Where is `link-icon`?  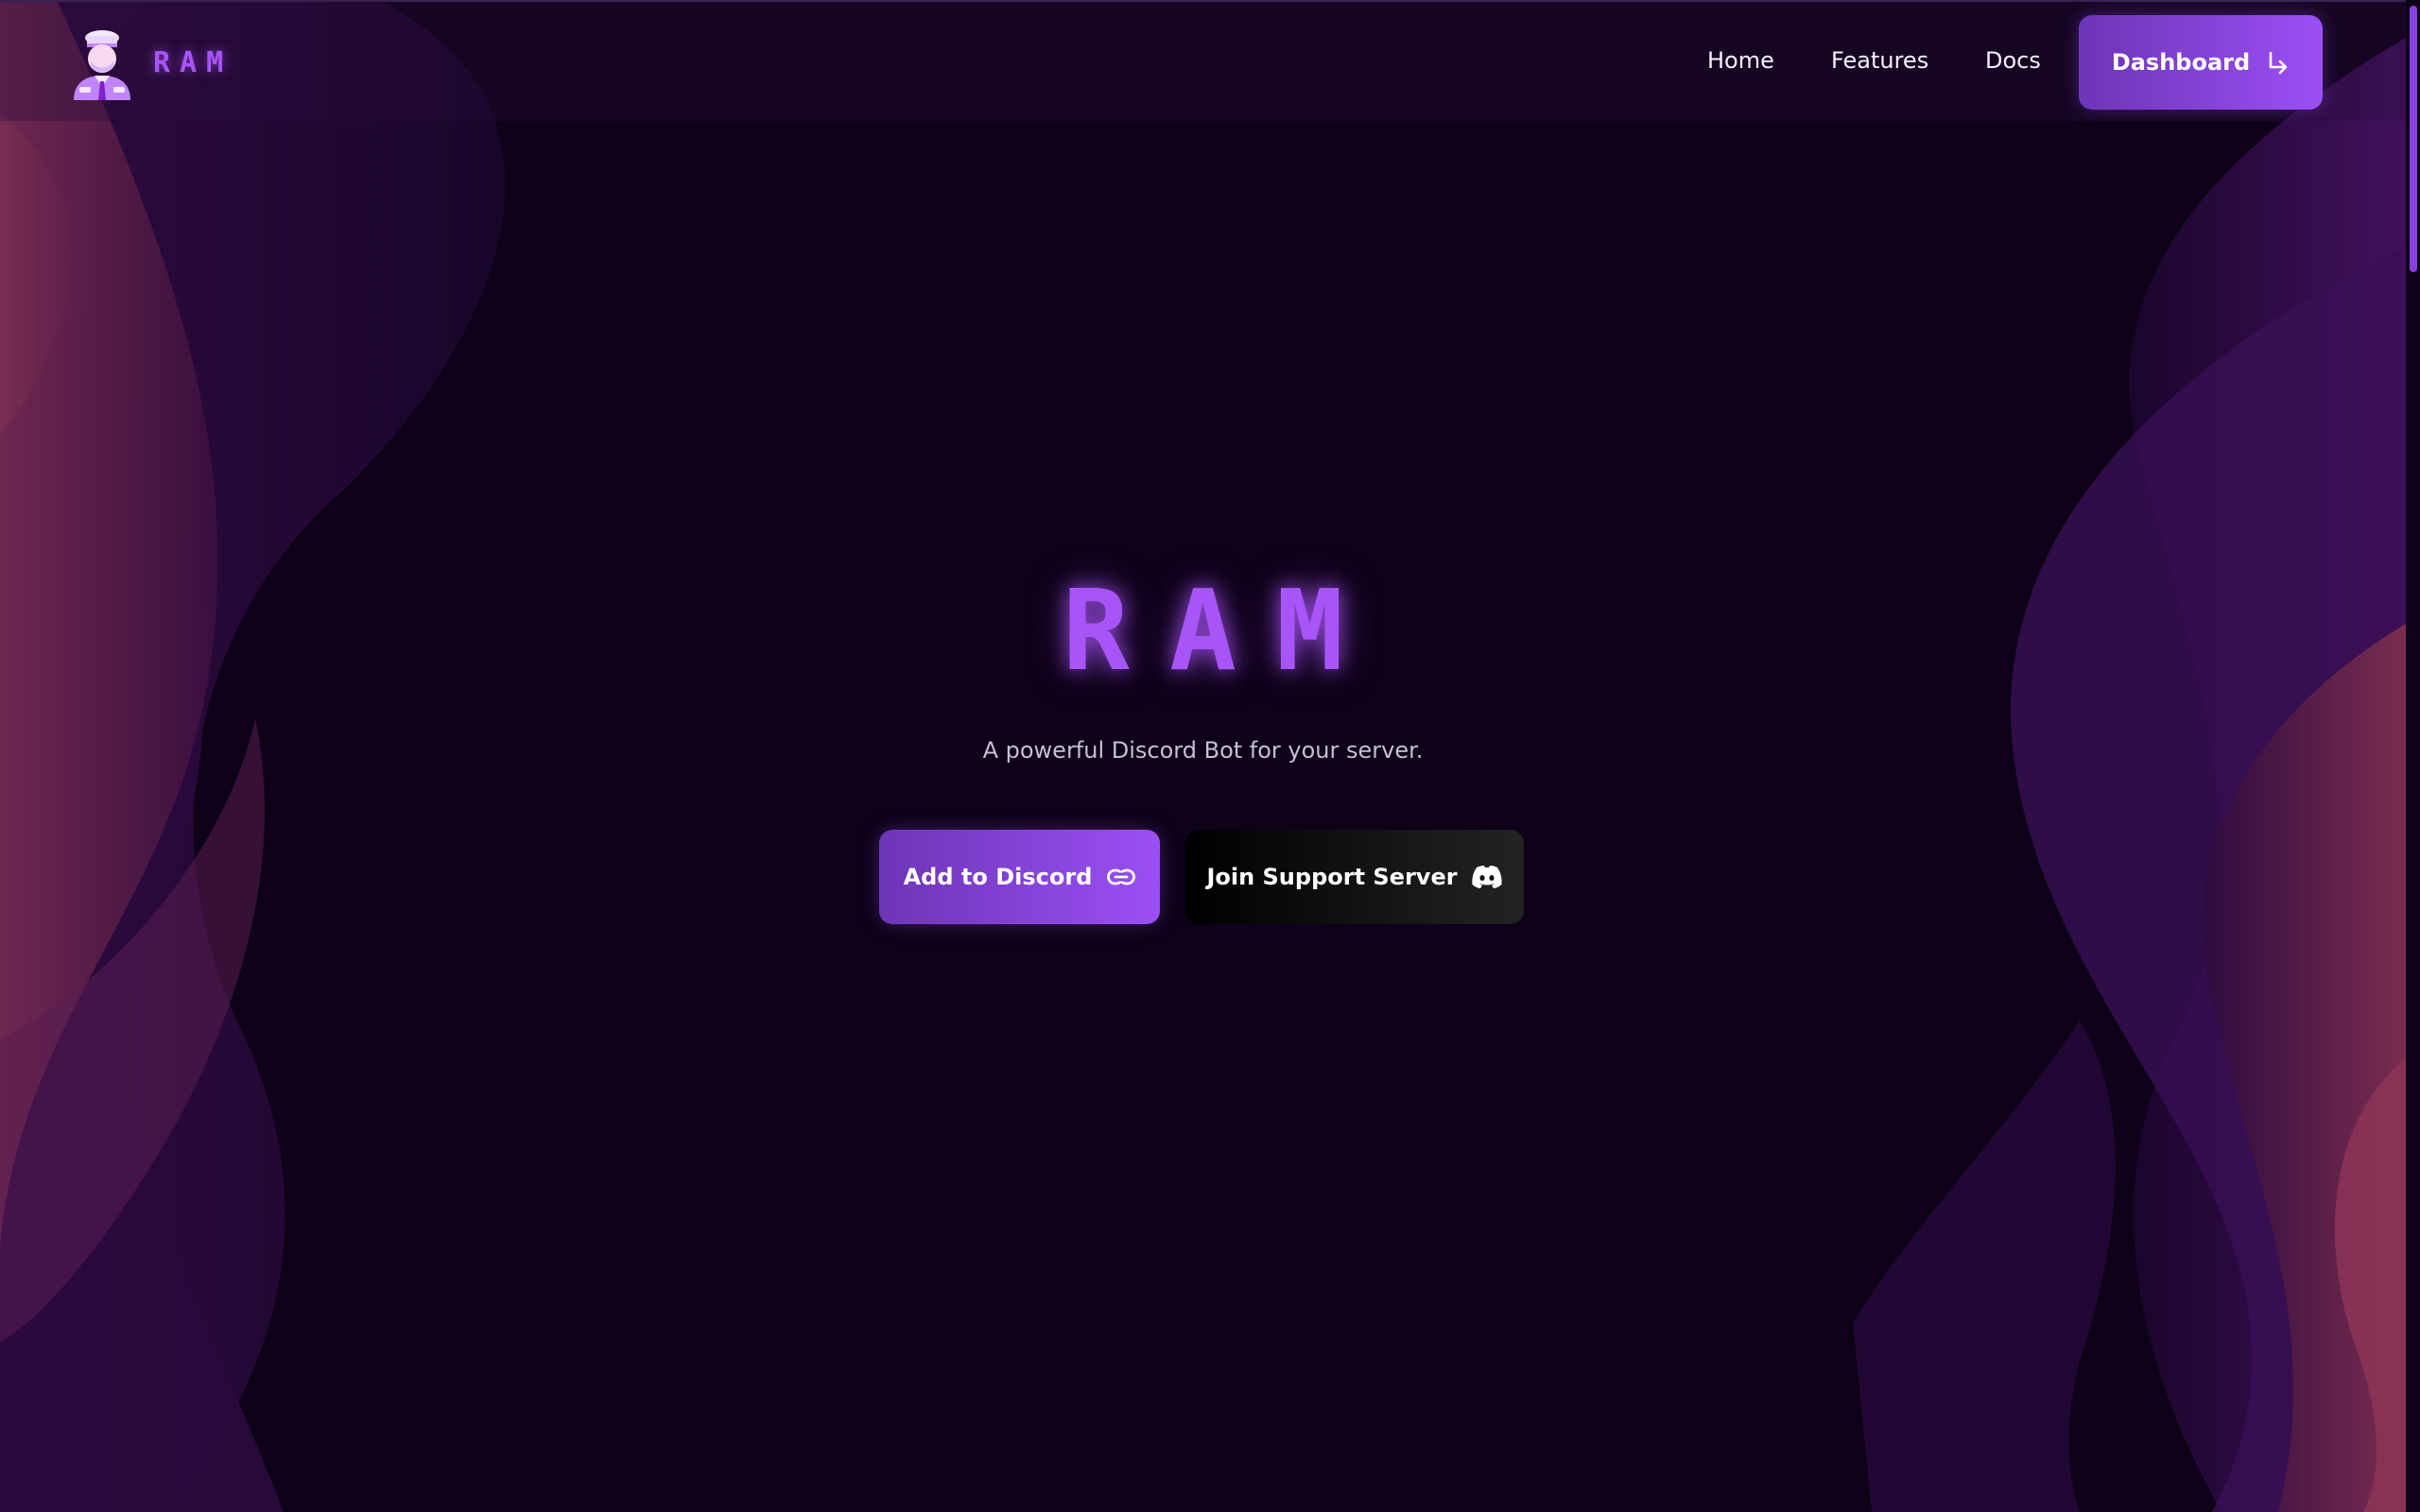
link-icon is located at coordinates (1121, 877).